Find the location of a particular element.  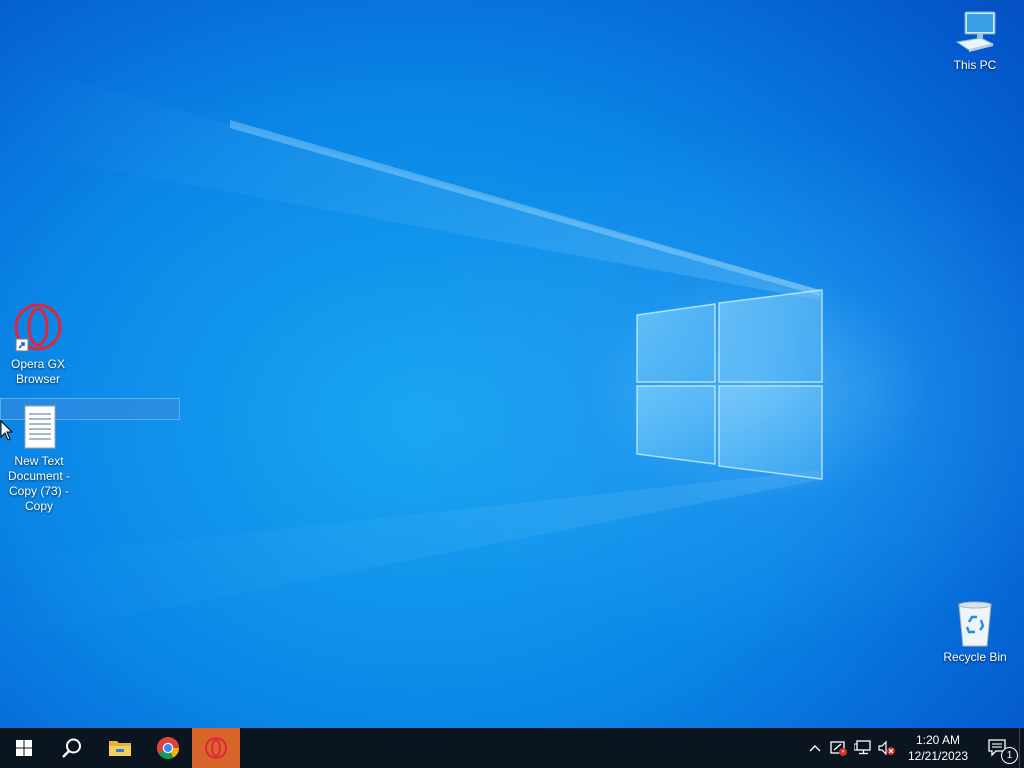

search-icon is located at coordinates (71, 748).